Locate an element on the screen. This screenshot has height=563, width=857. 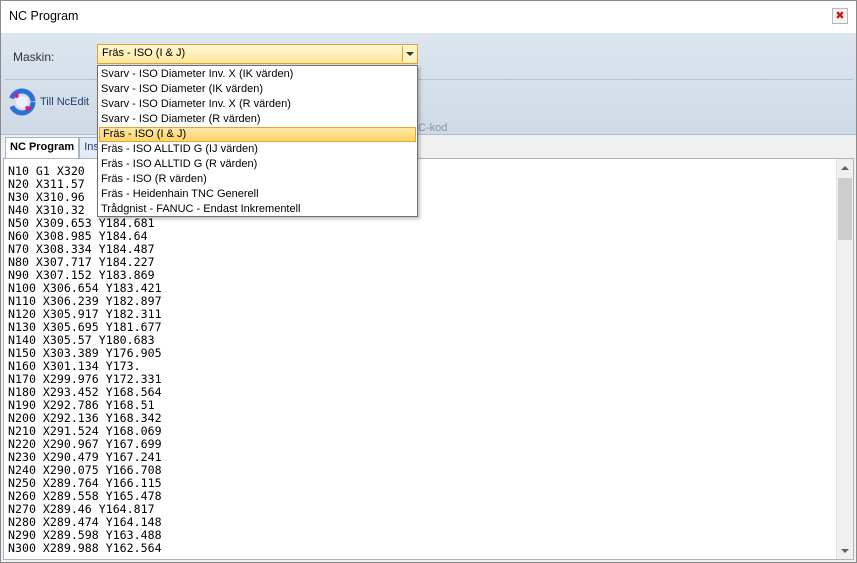
maskin-label: Maskin: is located at coordinates (34, 57).